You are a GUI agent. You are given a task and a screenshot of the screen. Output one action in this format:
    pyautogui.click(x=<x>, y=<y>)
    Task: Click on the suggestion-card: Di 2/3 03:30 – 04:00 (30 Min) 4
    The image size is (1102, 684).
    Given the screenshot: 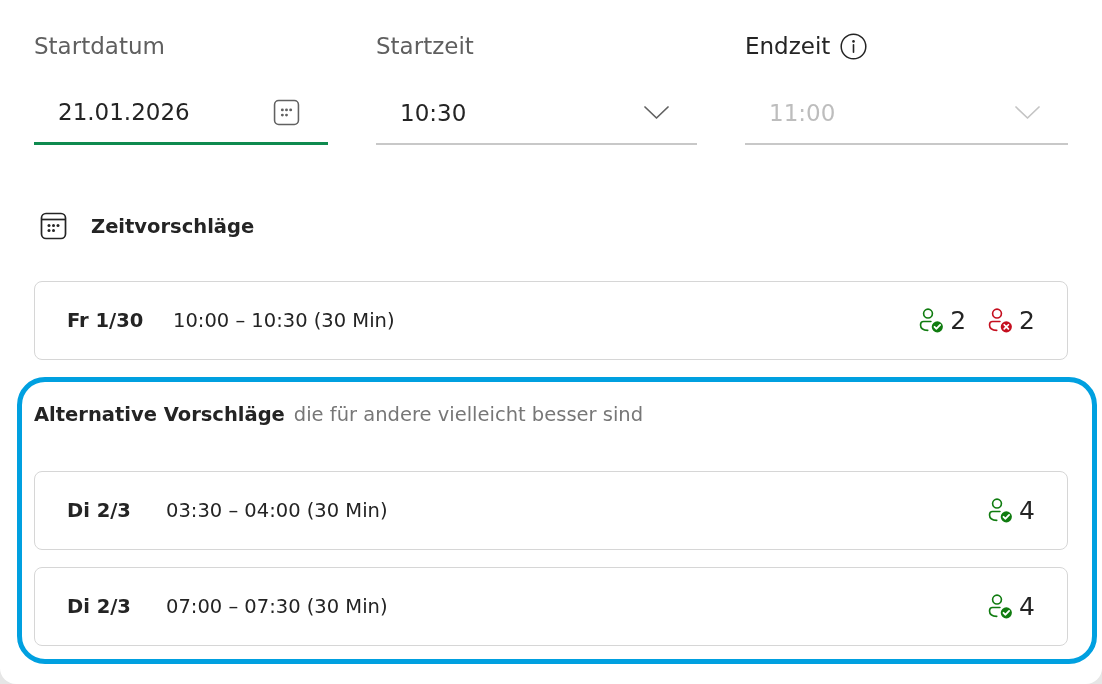 What is the action you would take?
    pyautogui.click(x=551, y=510)
    